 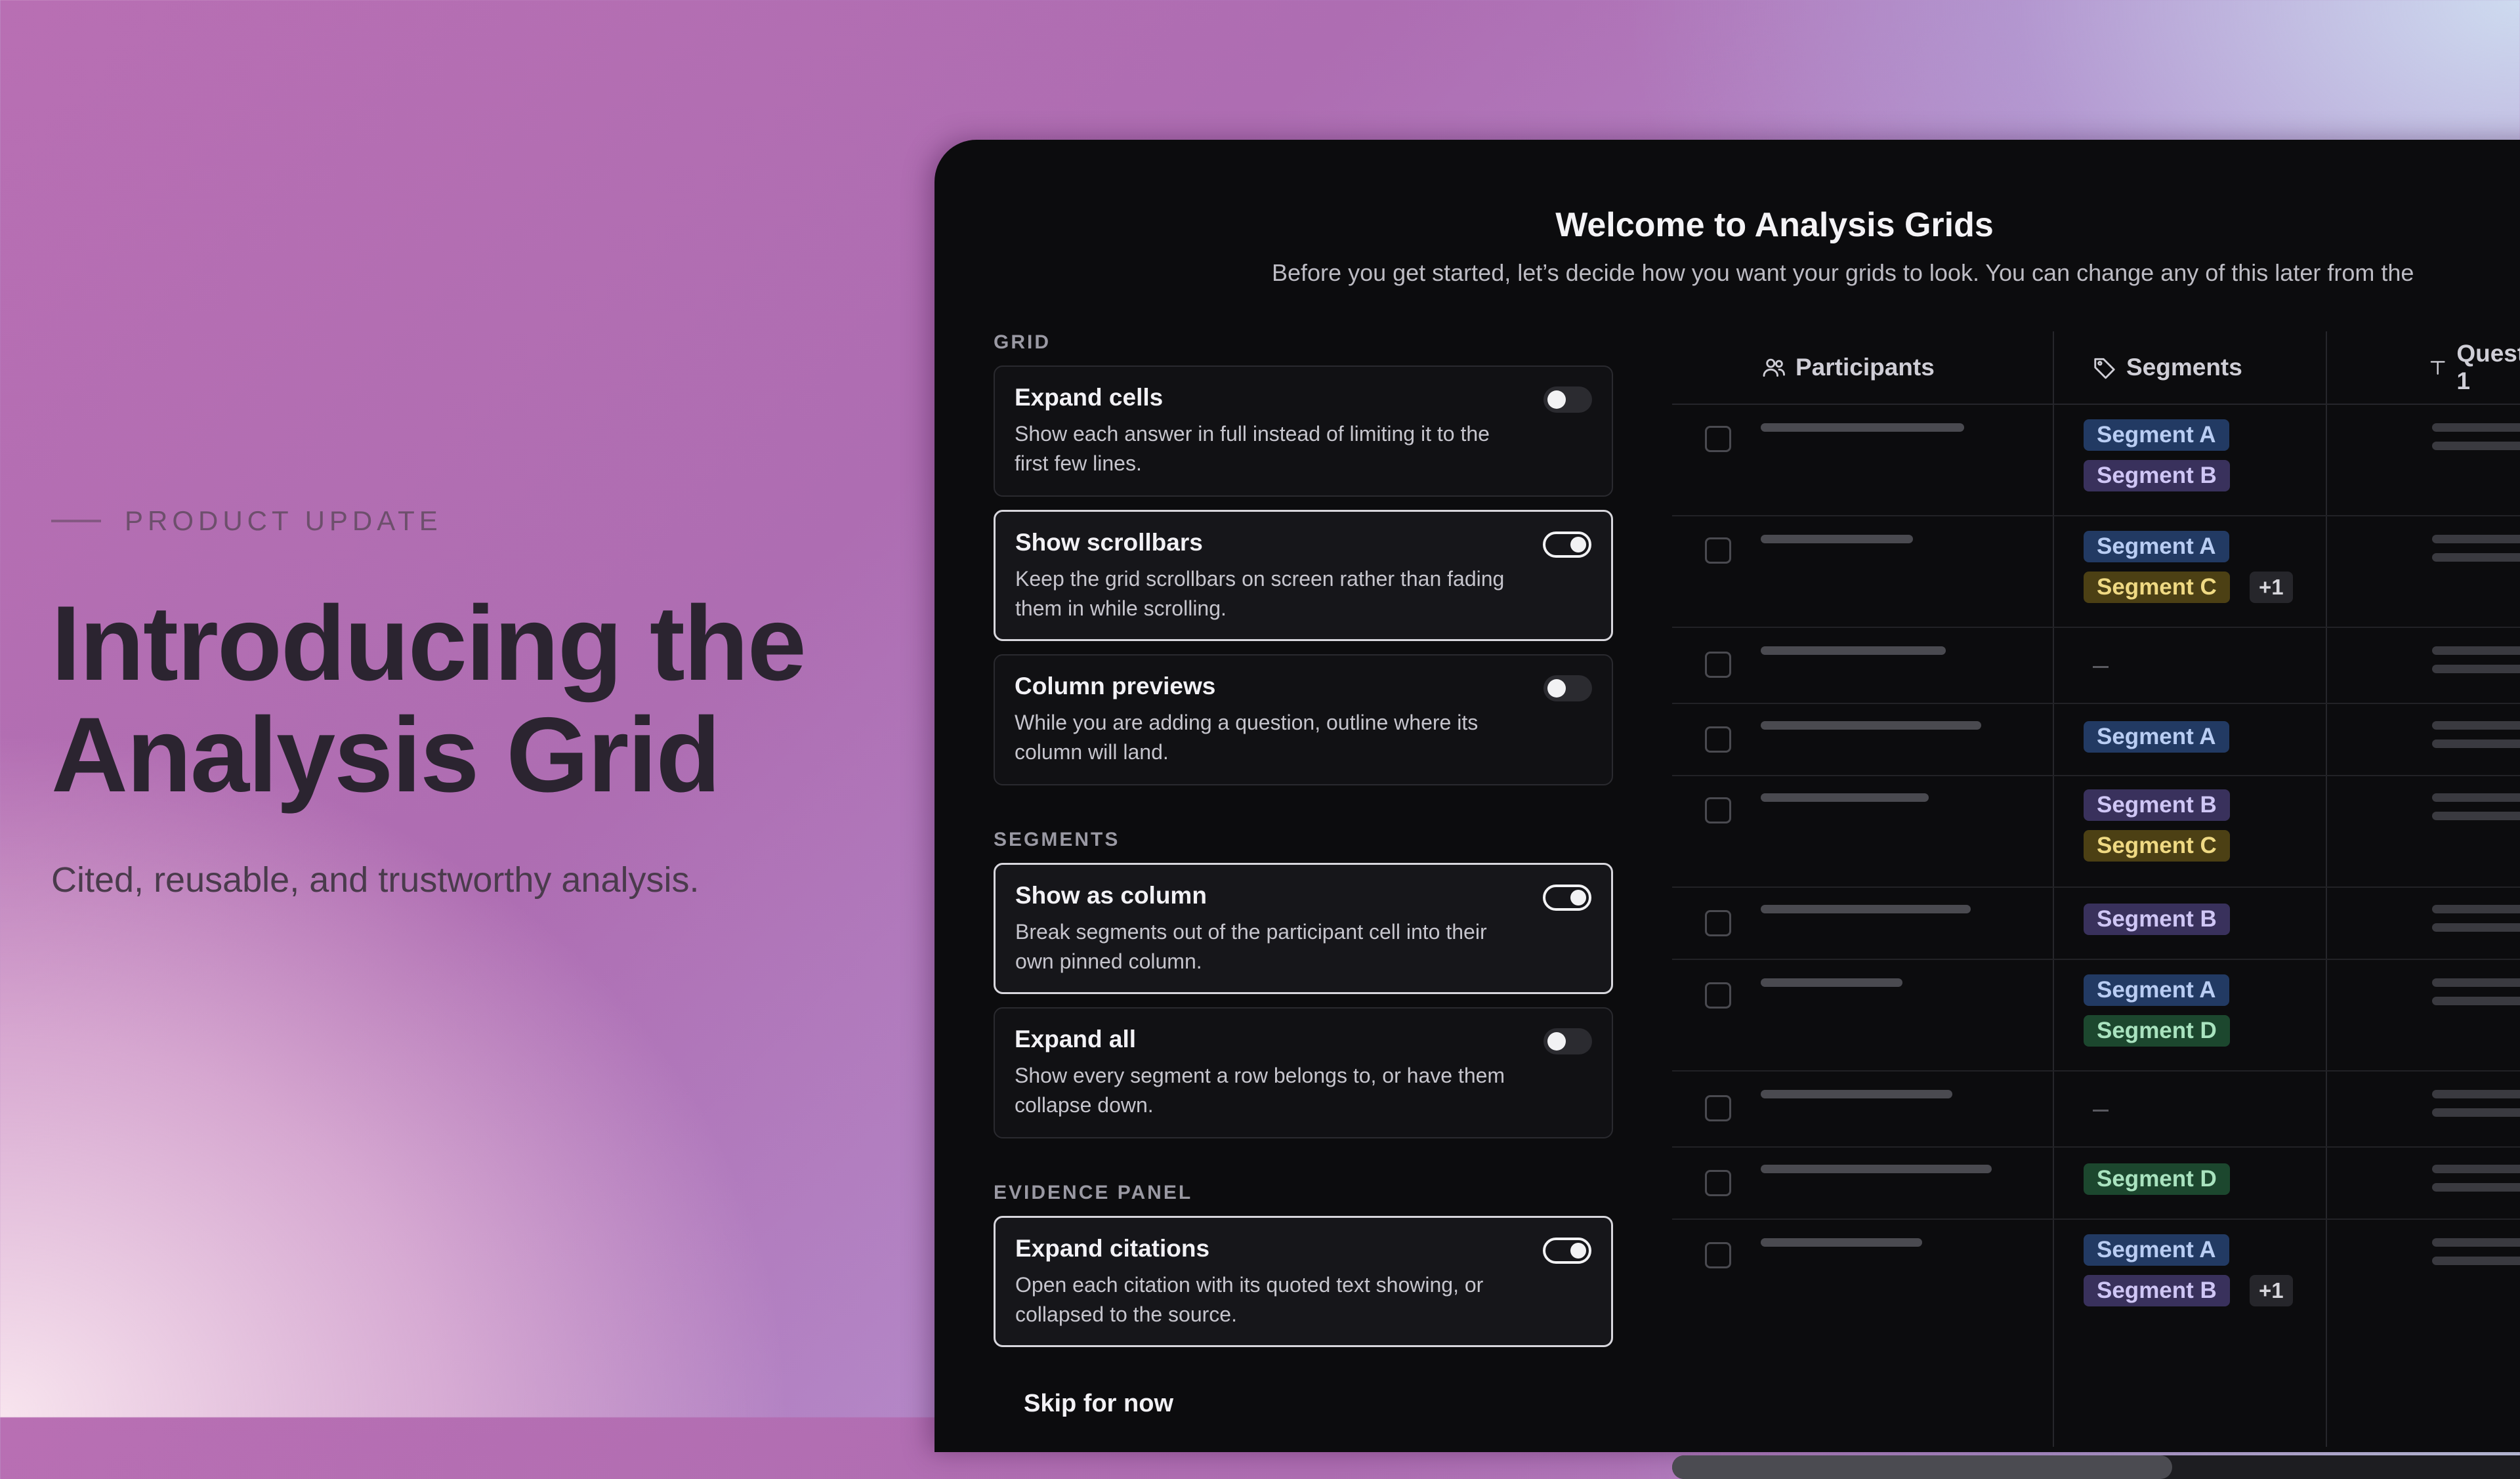 What do you see at coordinates (1922, 1467) in the screenshot?
I see `scrollbar-thumb` at bounding box center [1922, 1467].